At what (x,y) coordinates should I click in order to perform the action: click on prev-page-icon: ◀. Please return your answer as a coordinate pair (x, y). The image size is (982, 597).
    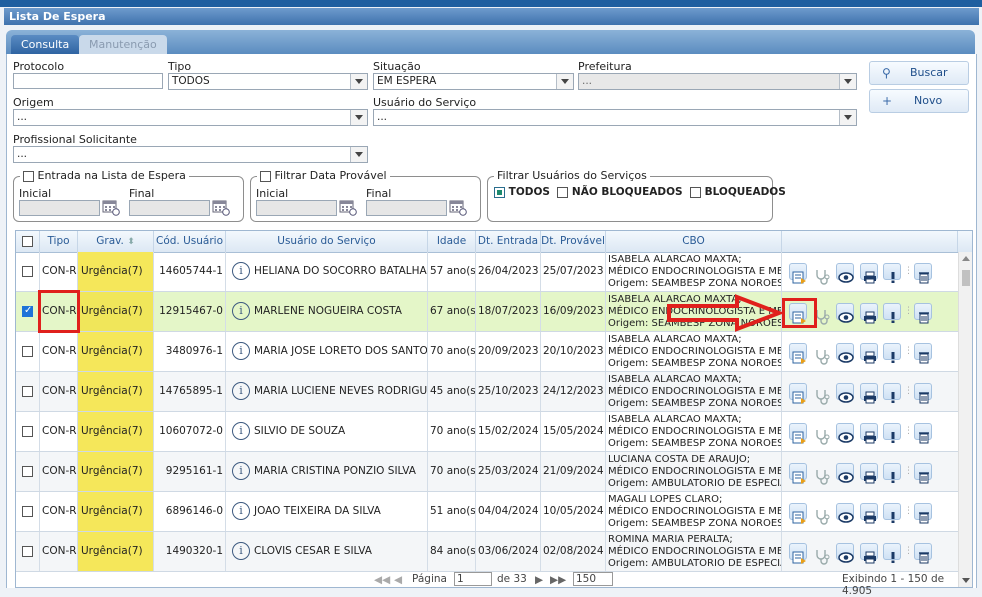
    Looking at the image, I should click on (398, 580).